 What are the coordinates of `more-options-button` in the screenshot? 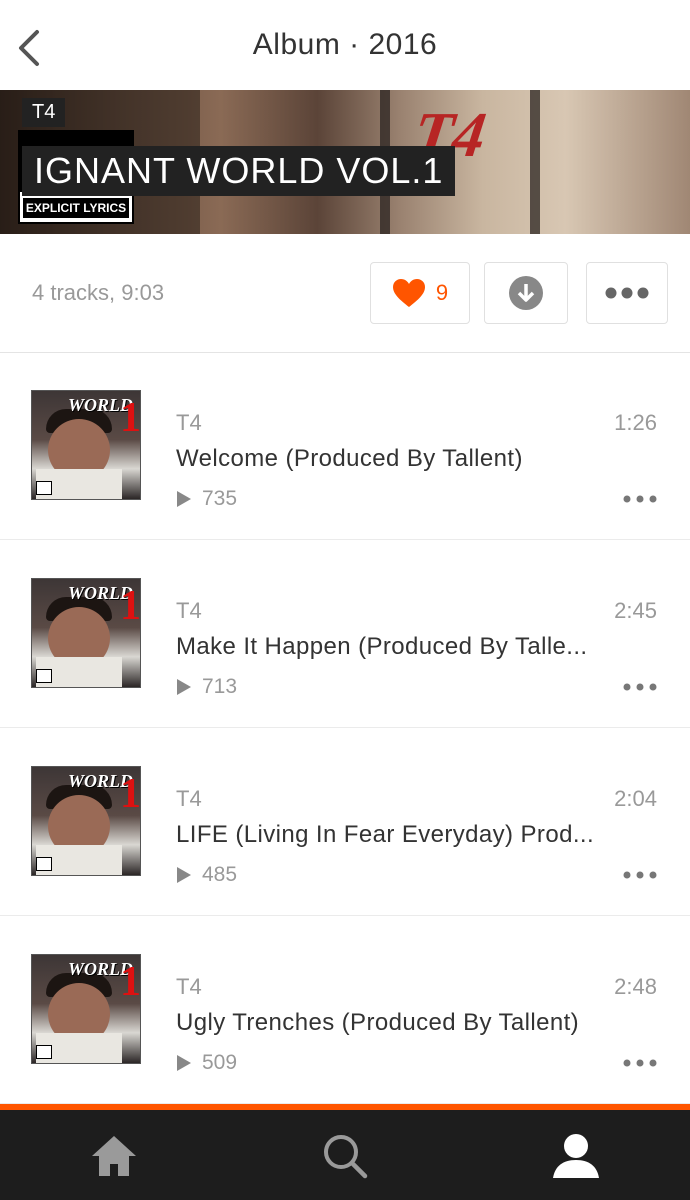 It's located at (627, 293).